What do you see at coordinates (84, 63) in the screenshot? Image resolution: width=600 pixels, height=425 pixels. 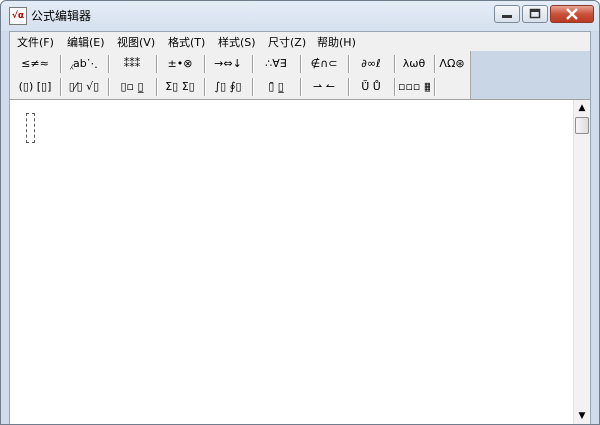 I see `spaces-ellipses-palette: ⁁ab⋱` at bounding box center [84, 63].